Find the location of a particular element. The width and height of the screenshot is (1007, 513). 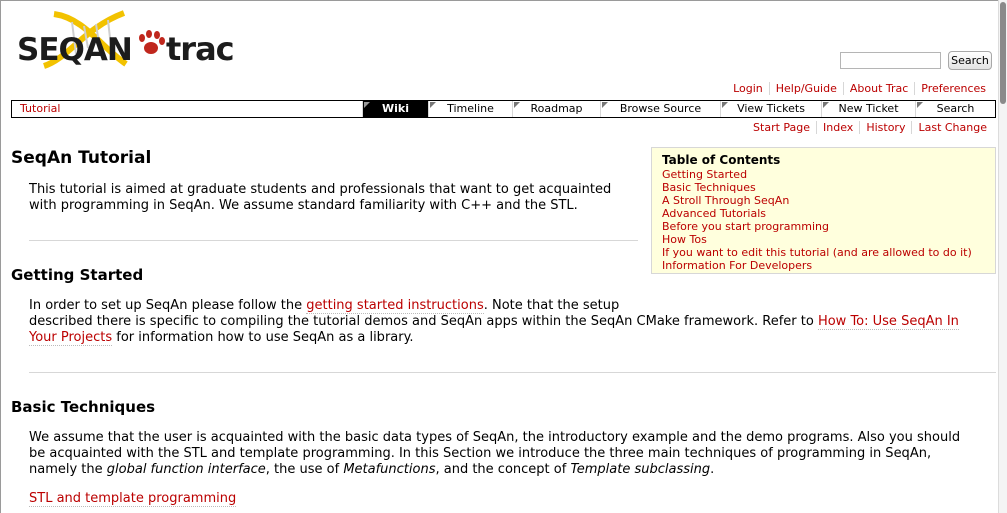

logo-trac-text: trac is located at coordinates (200, 49).